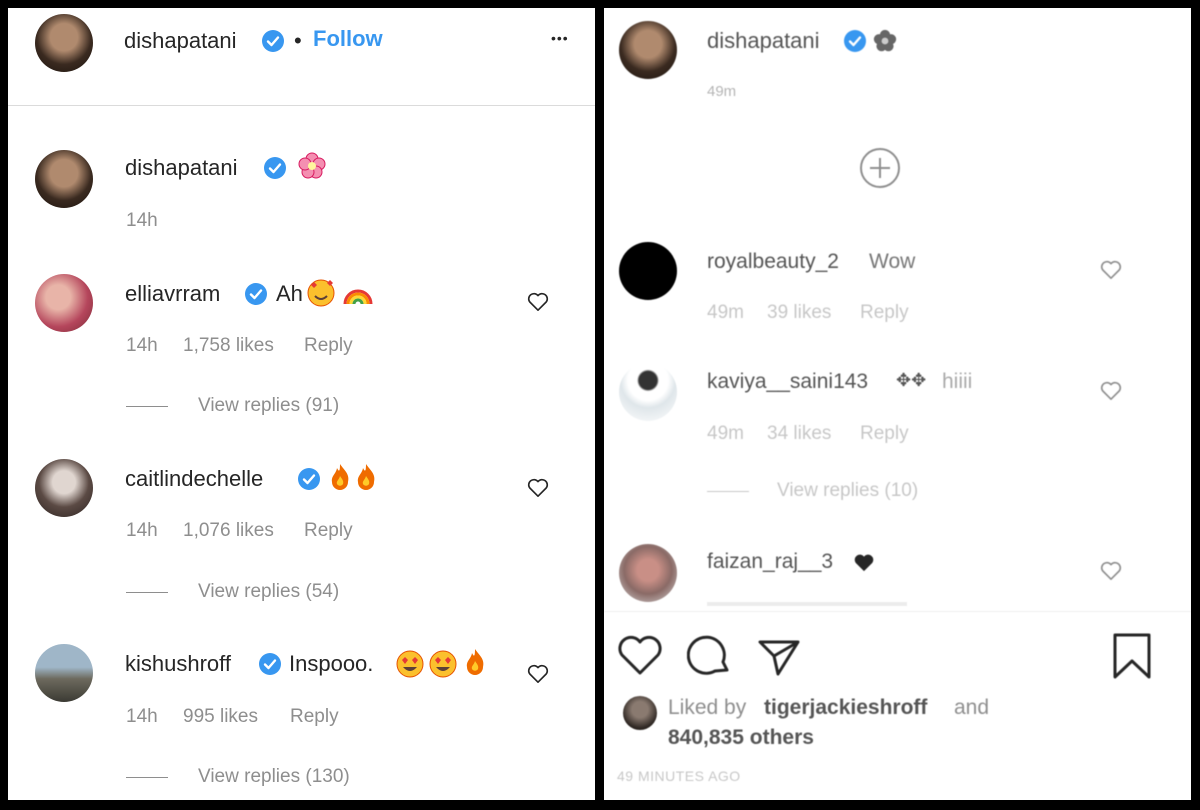 Image resolution: width=1200 pixels, height=810 pixels. I want to click on comment-likes: 1,076 likes, so click(228, 531).